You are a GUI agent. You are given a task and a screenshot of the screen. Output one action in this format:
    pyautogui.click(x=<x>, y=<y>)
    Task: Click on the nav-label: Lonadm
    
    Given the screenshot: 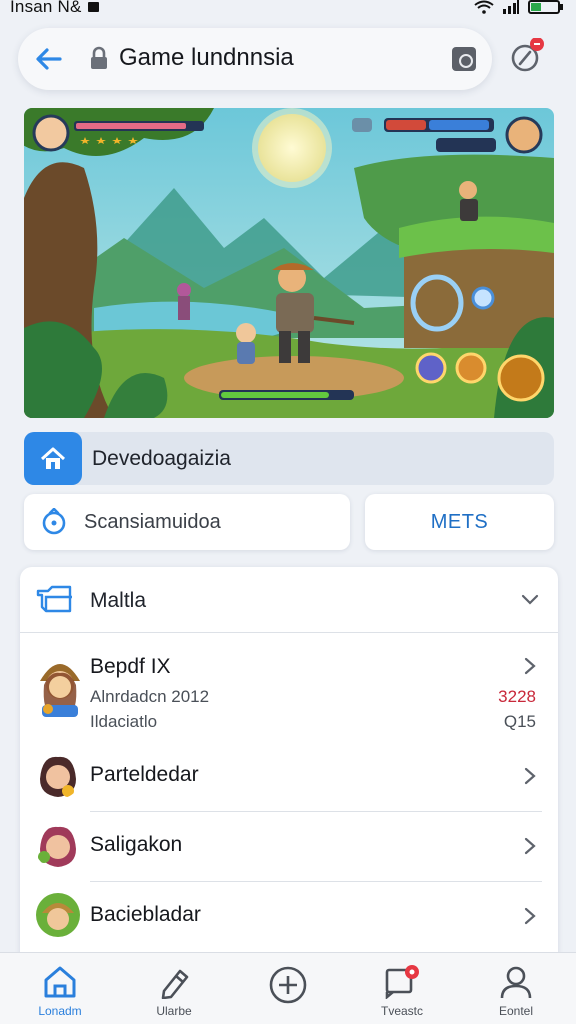 What is the action you would take?
    pyautogui.click(x=60, y=1011)
    